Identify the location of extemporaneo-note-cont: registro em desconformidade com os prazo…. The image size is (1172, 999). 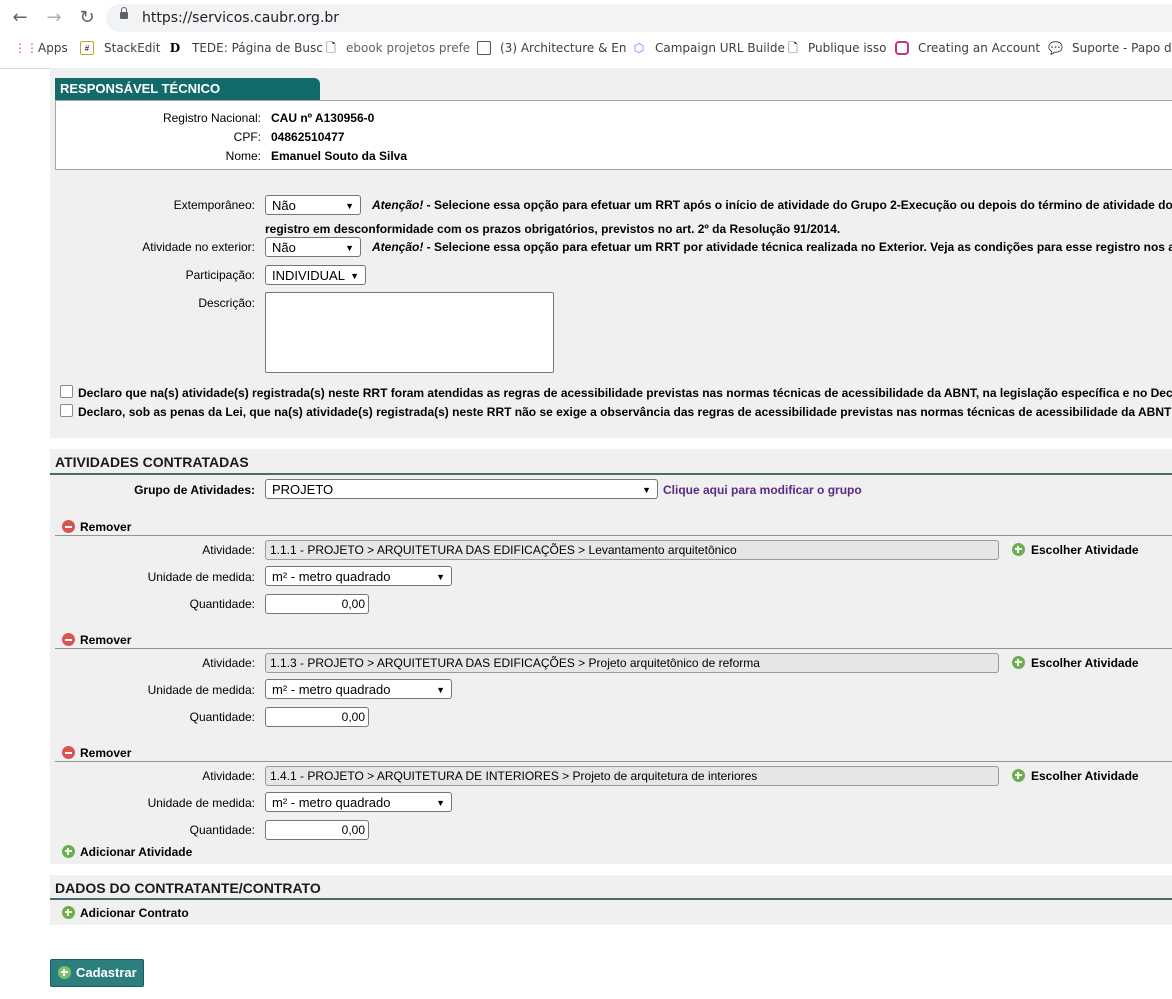
(553, 229).